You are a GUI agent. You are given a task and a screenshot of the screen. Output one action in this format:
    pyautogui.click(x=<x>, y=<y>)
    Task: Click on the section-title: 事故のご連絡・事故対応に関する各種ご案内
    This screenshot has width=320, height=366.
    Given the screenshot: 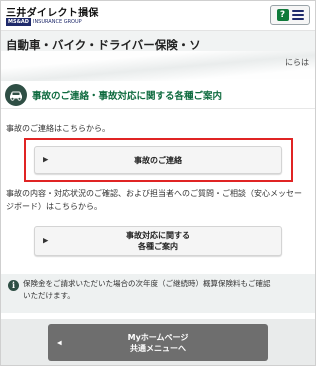 What is the action you would take?
    pyautogui.click(x=127, y=96)
    